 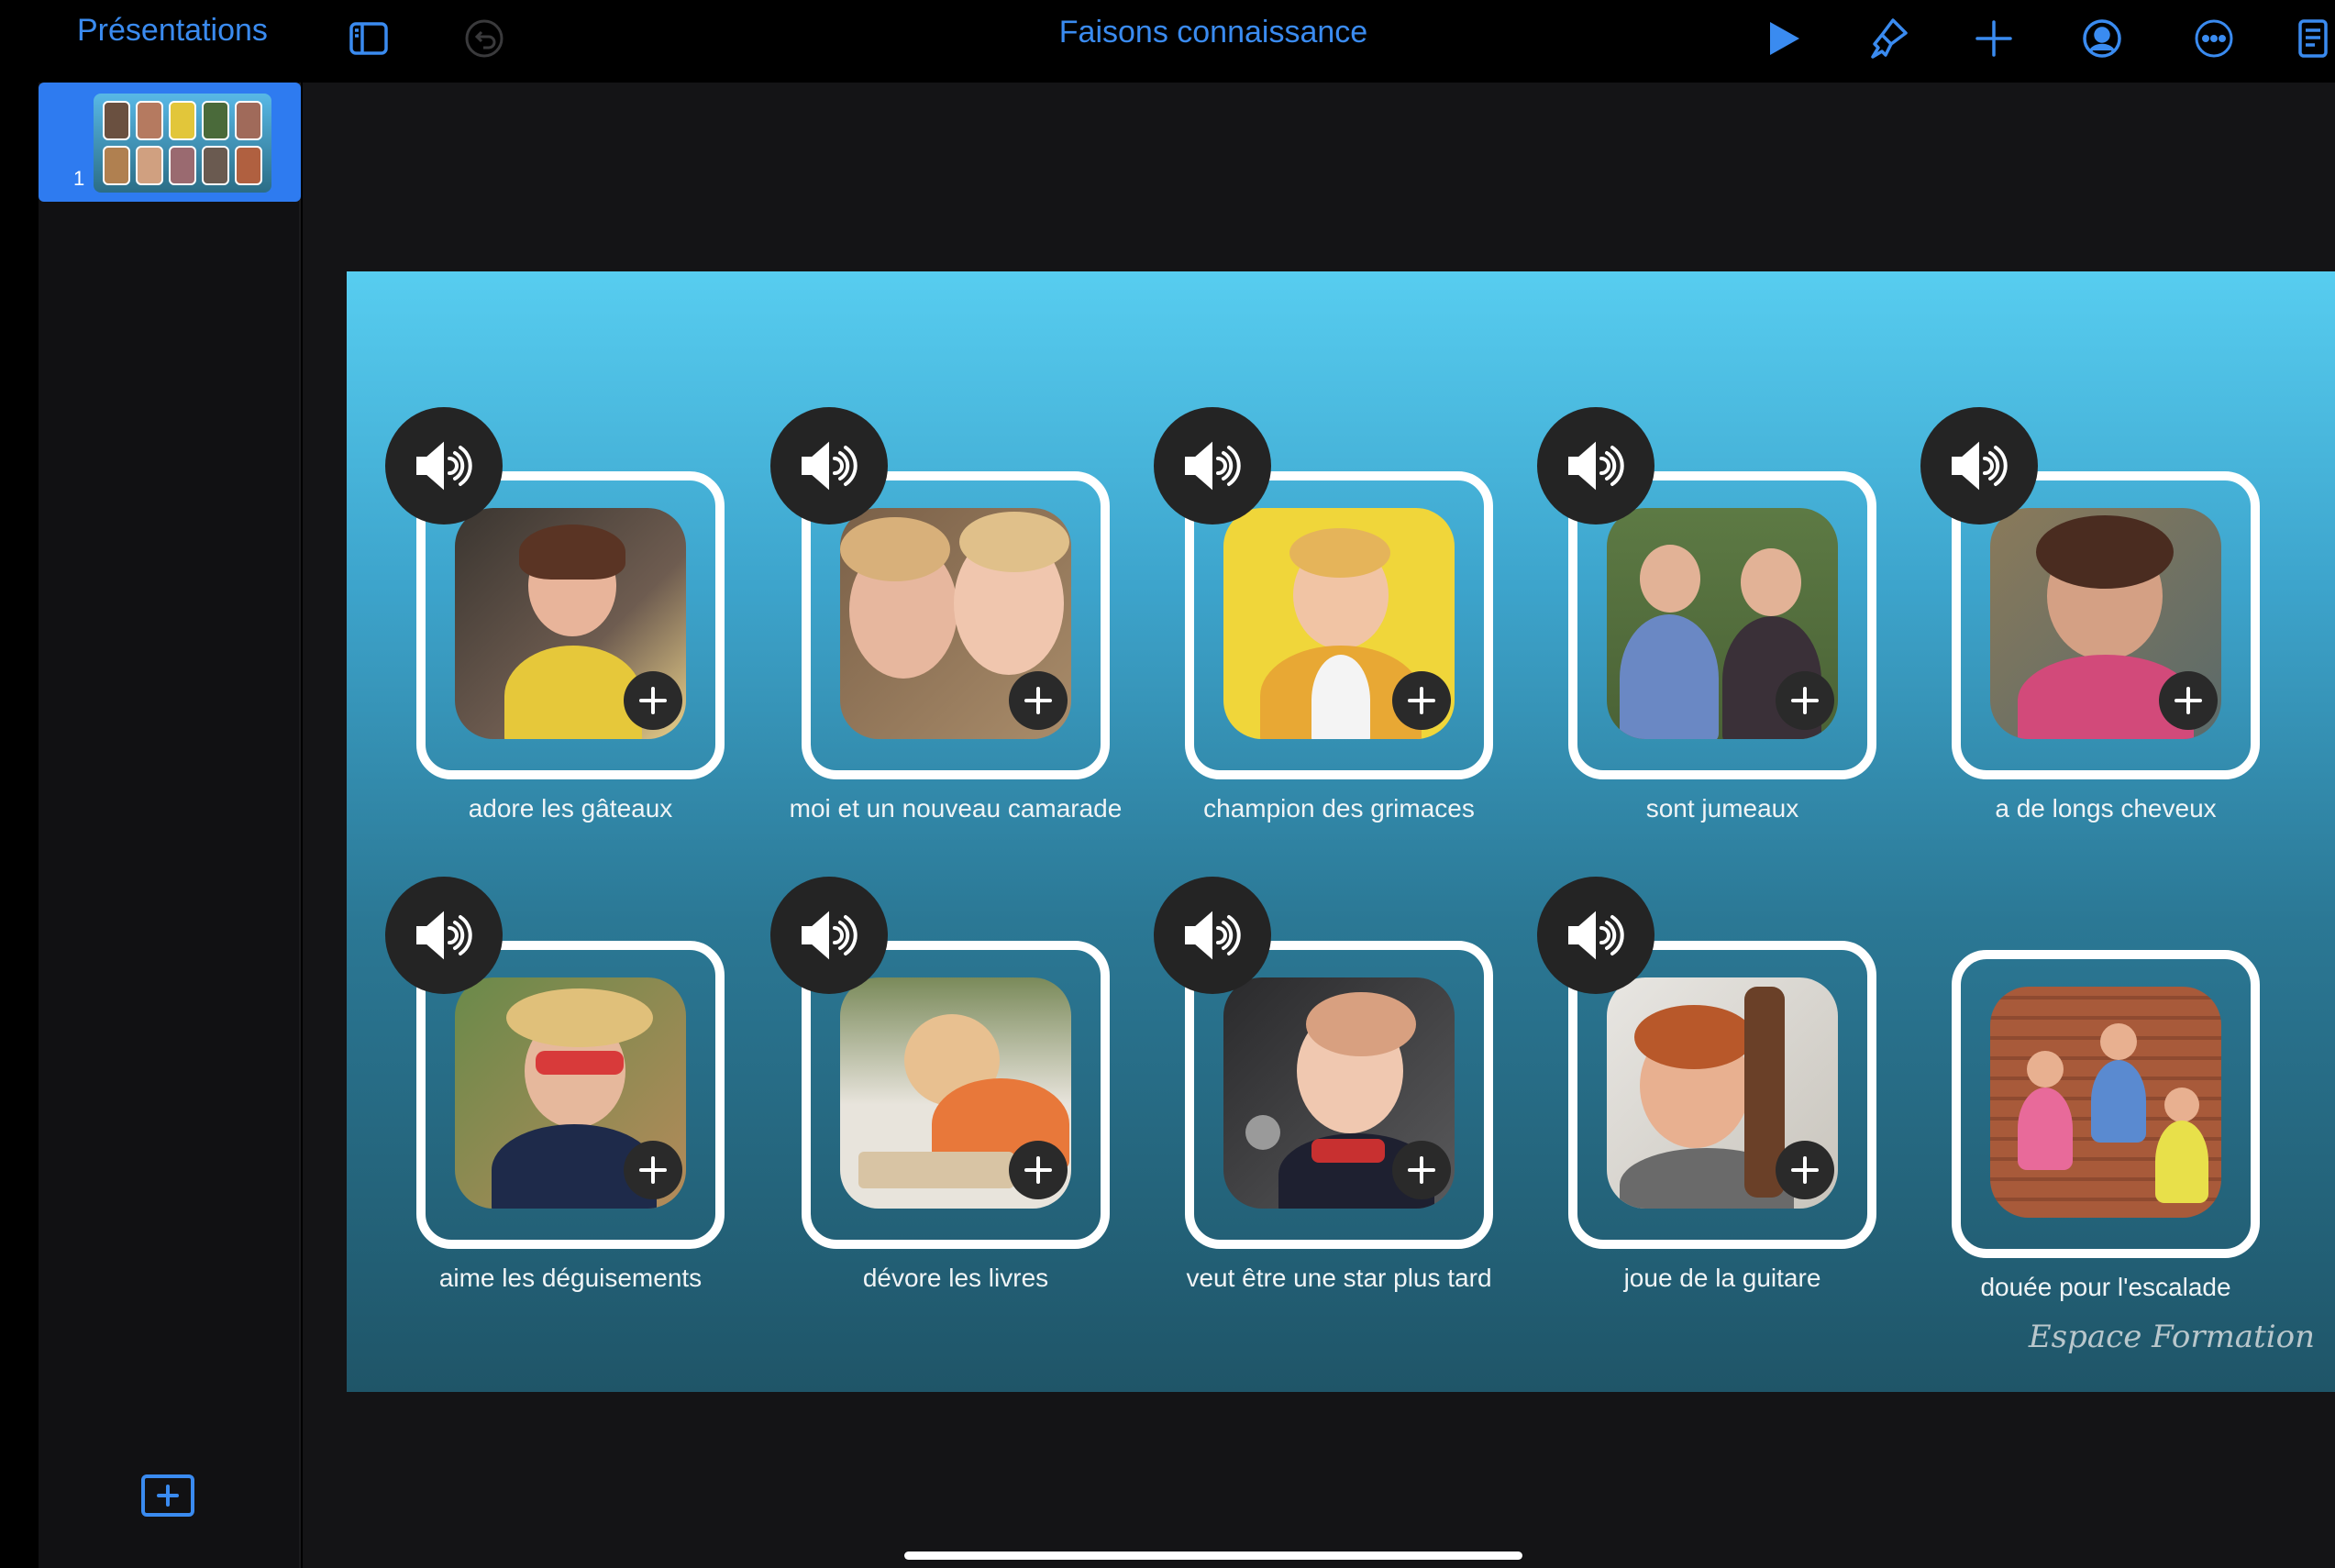 What do you see at coordinates (1887, 39) in the screenshot?
I see `brush-icon` at bounding box center [1887, 39].